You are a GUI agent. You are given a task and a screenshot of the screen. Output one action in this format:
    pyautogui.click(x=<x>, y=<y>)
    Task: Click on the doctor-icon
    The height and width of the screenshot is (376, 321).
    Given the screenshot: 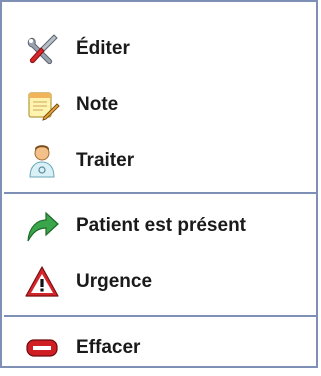 What is the action you would take?
    pyautogui.click(x=42, y=161)
    